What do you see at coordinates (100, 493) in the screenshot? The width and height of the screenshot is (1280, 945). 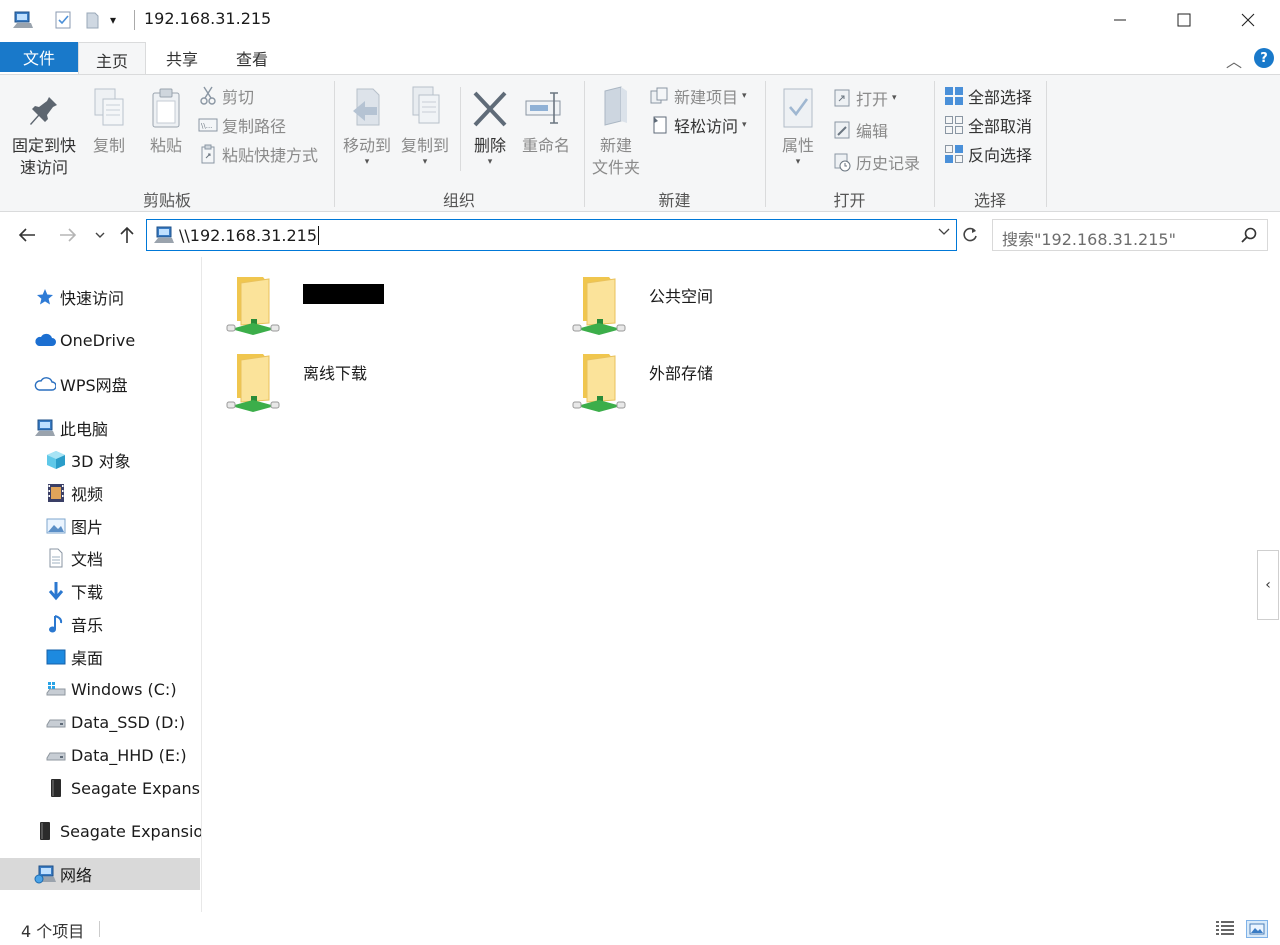 I see `sidebar-item-videos: 视频` at bounding box center [100, 493].